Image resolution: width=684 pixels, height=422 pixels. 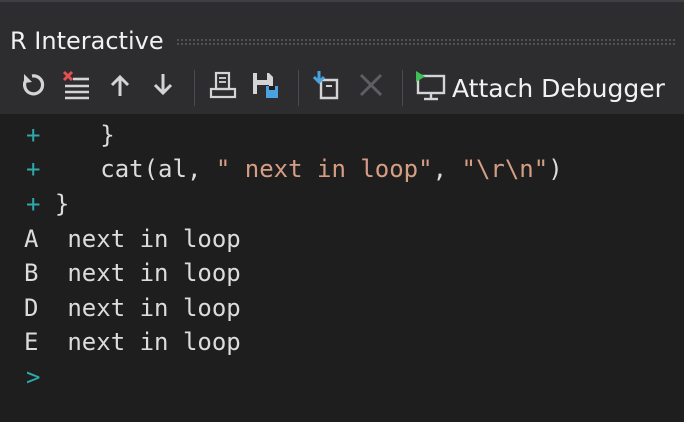 I want to click on attach-debugger-label: Attach Debugger, so click(x=558, y=88).